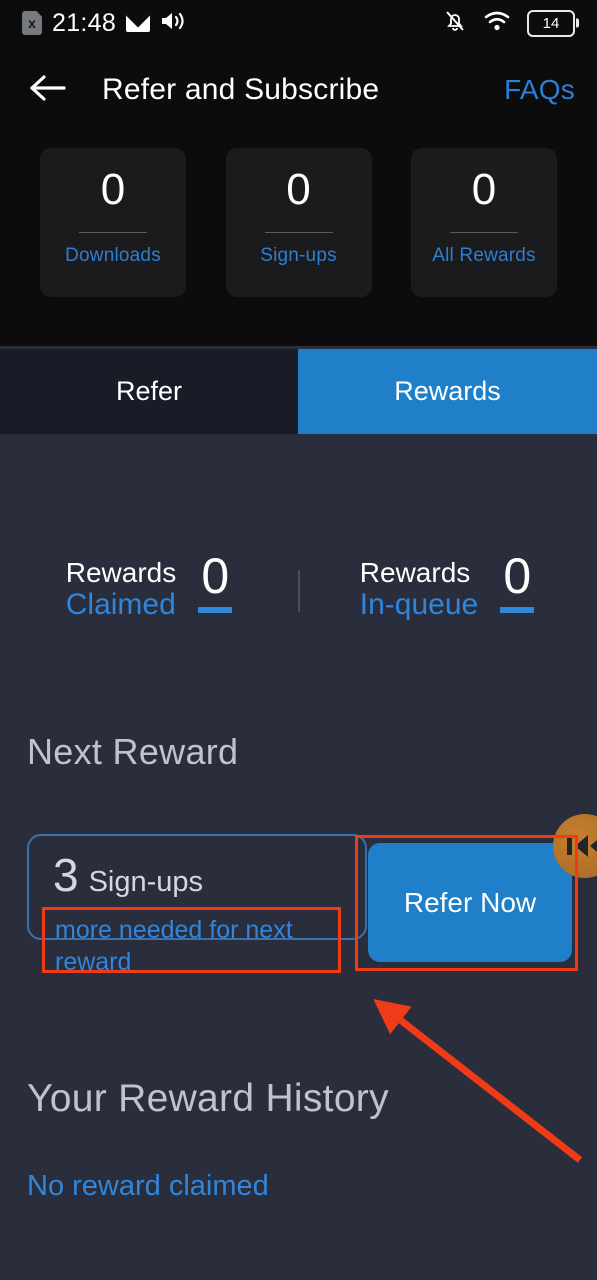  What do you see at coordinates (121, 572) in the screenshot?
I see `rewards-claimed-title: Rewards` at bounding box center [121, 572].